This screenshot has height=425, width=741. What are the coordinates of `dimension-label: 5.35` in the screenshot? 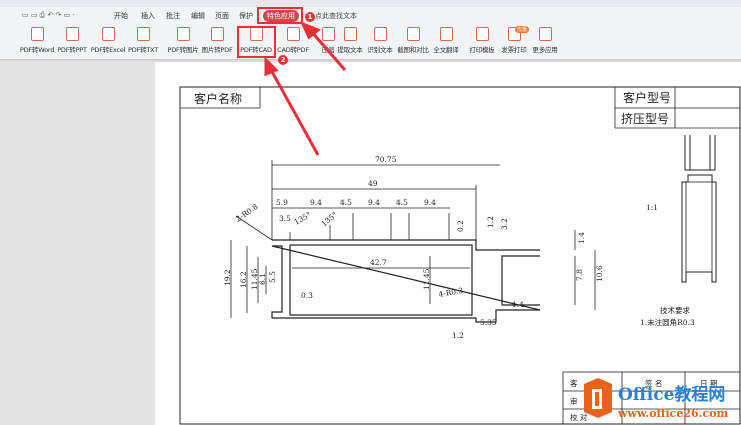 It's located at (488, 322).